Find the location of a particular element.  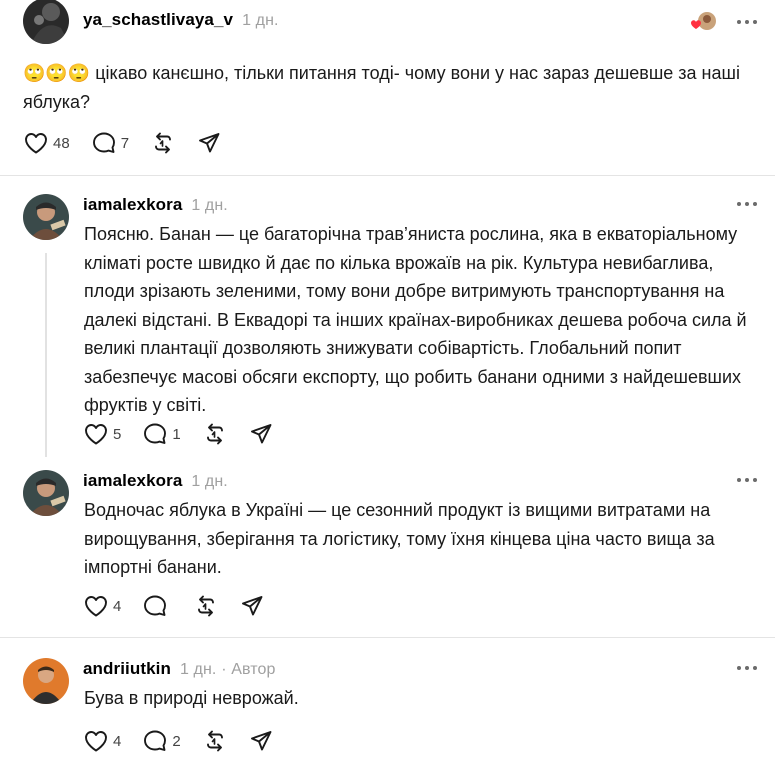

author-badge: · Автор is located at coordinates (248, 669).